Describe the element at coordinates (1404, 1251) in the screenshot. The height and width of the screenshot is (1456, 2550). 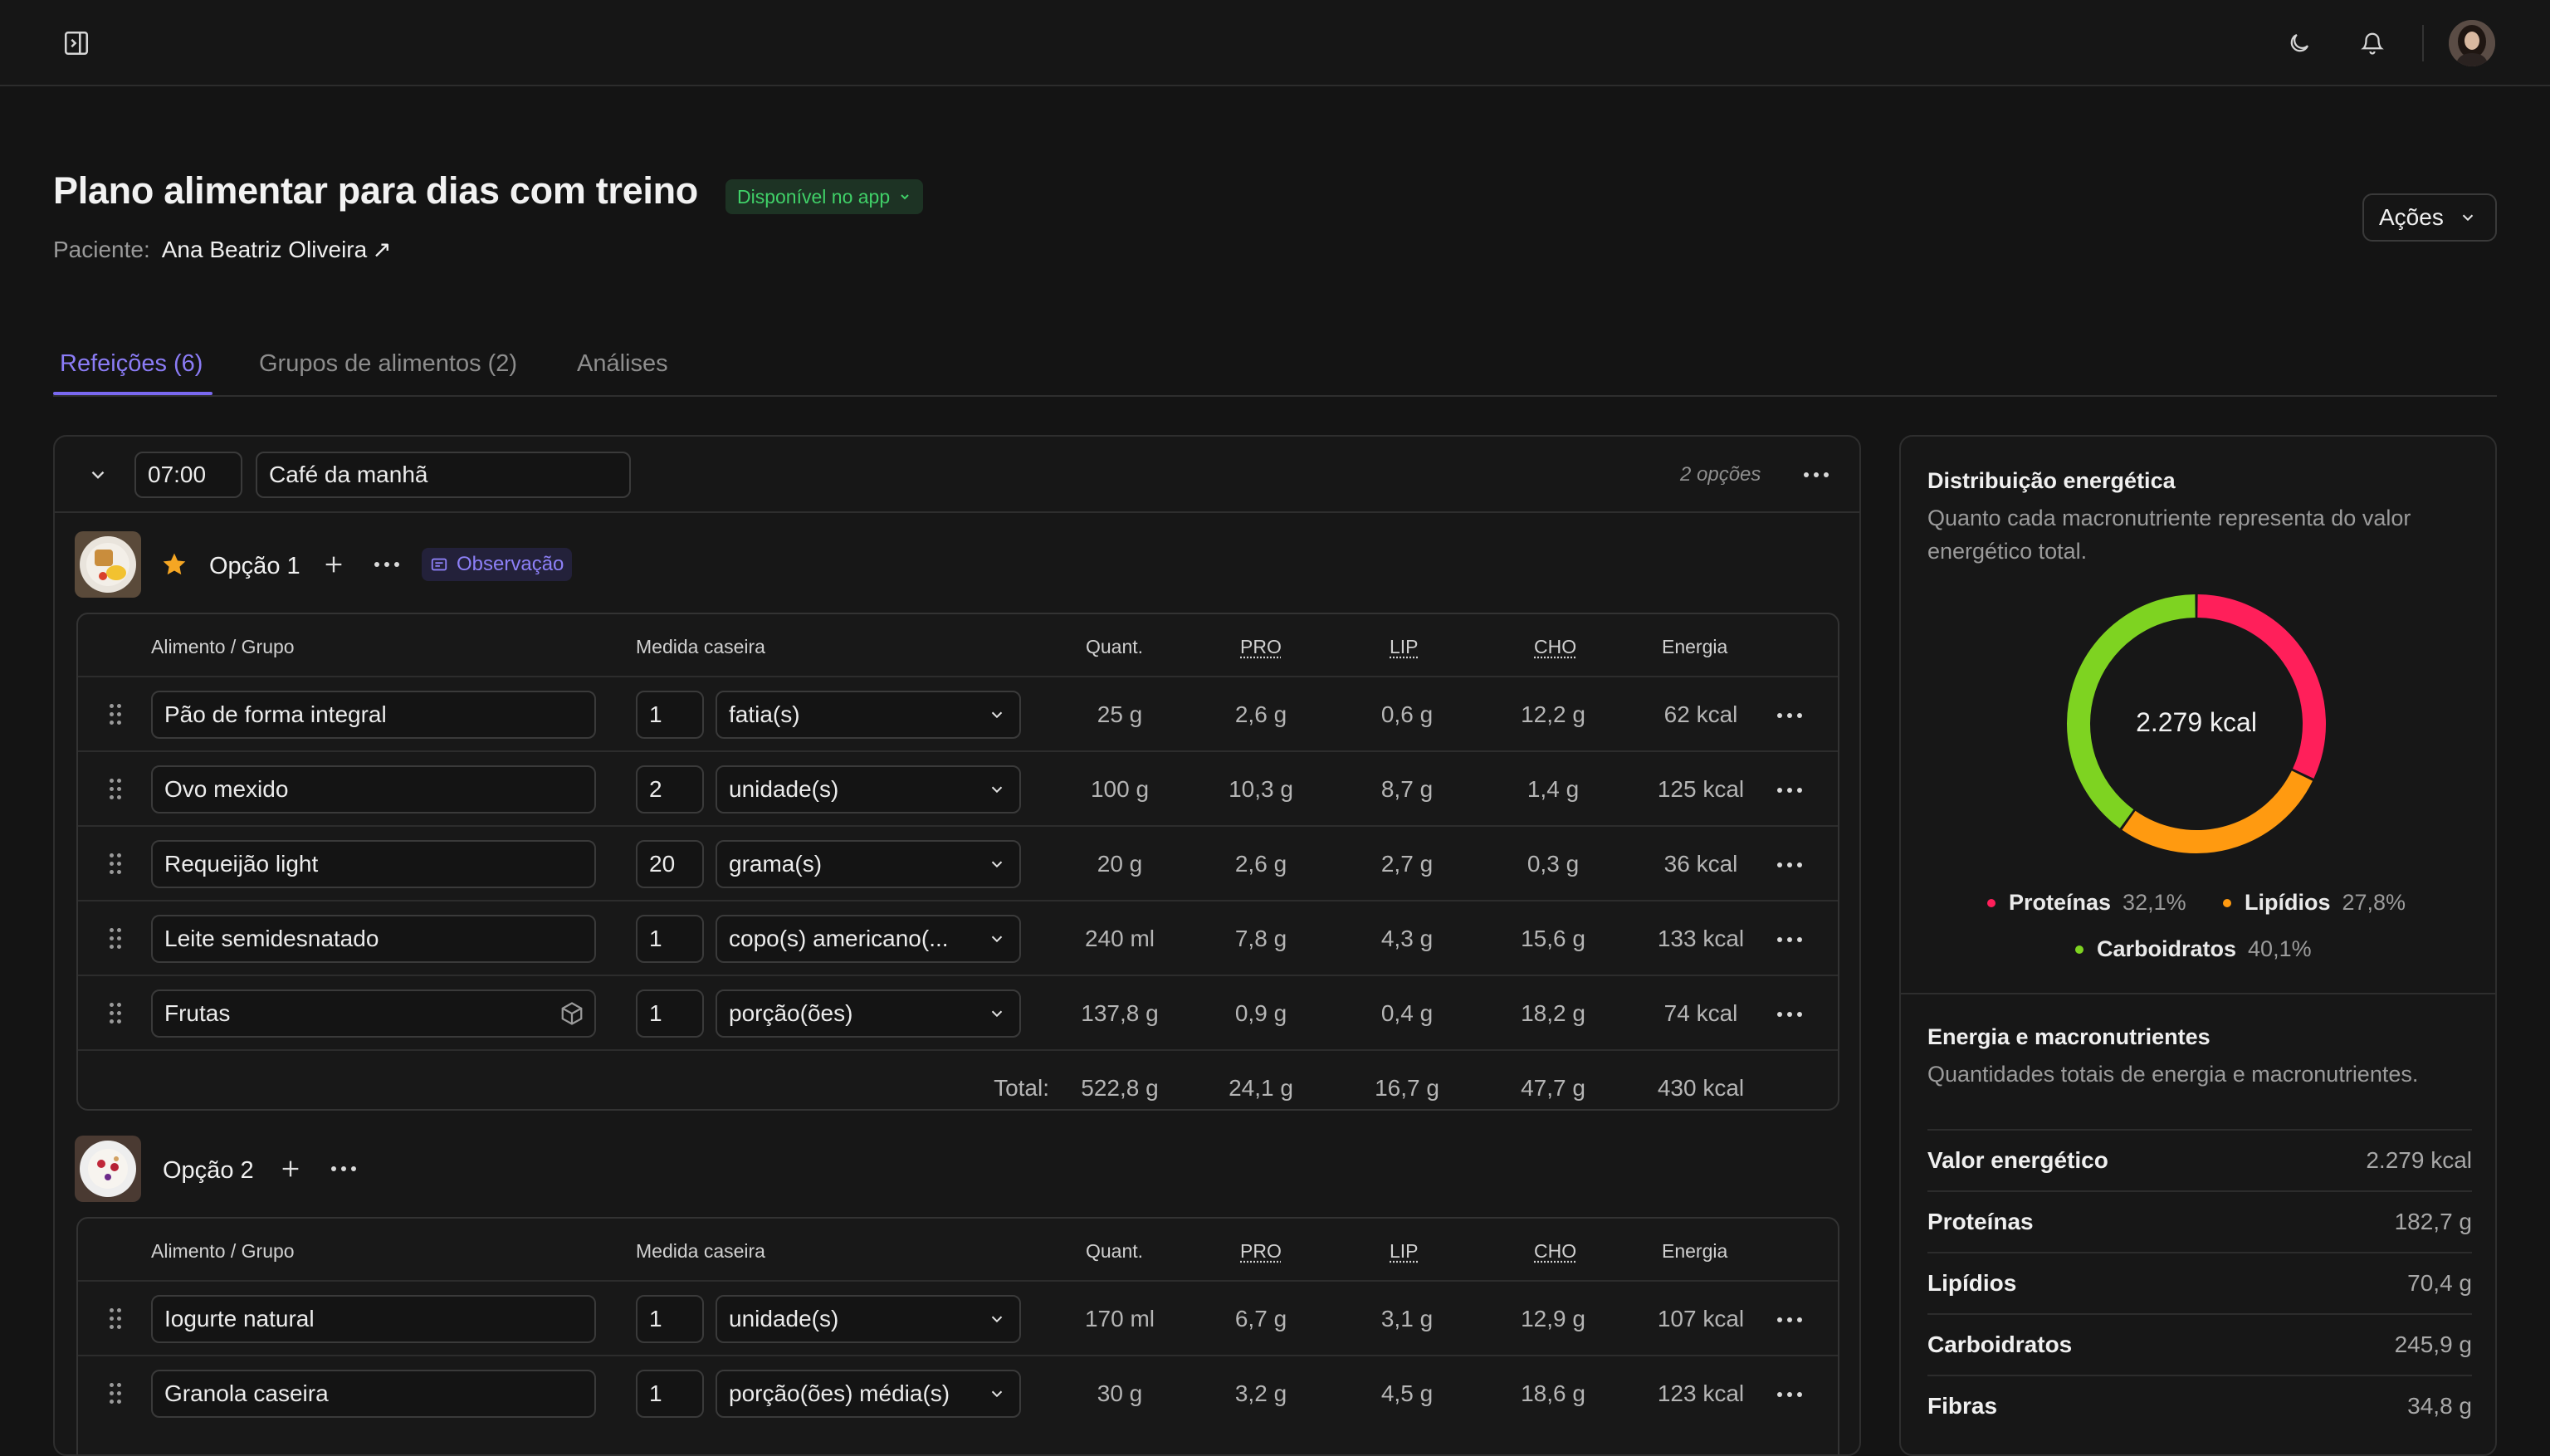
I see `col-lip: LIP` at that location.